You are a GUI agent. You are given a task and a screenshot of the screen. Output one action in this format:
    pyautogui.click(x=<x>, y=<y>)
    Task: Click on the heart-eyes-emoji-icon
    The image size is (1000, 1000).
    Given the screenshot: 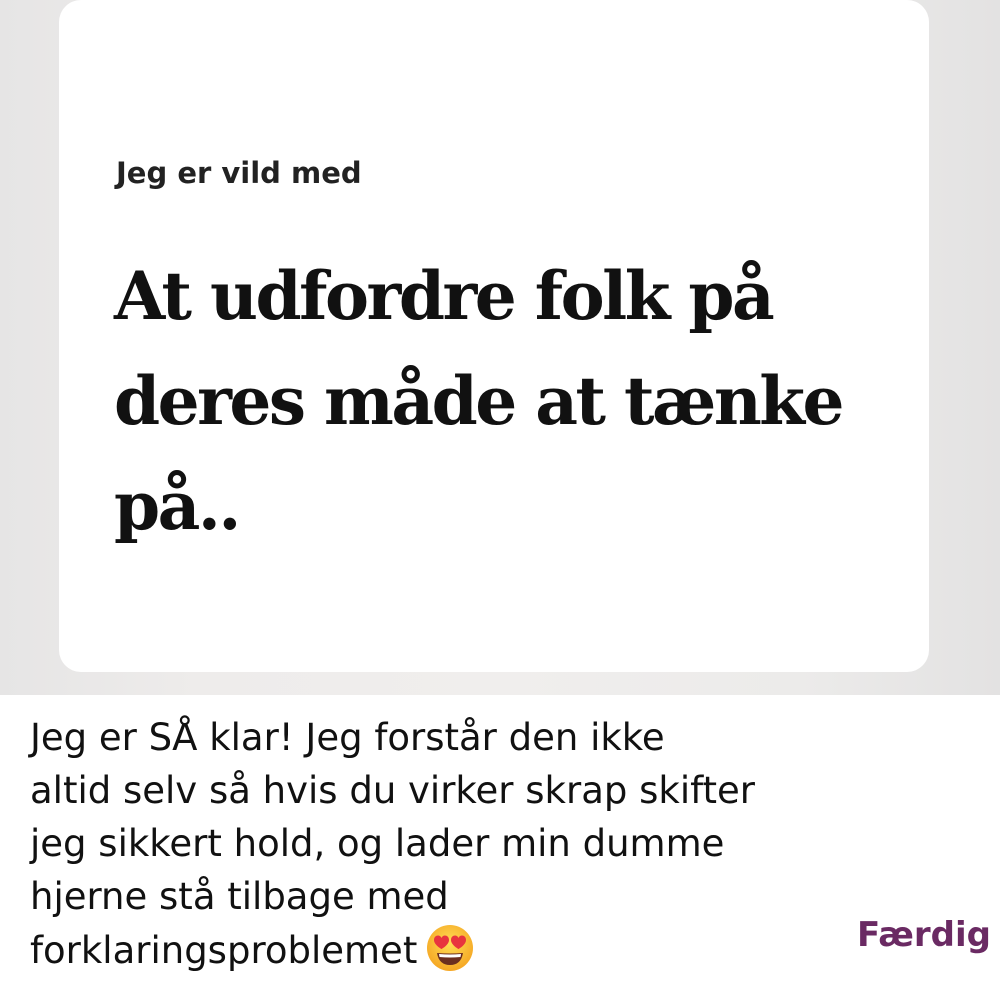 What is the action you would take?
    pyautogui.click(x=450, y=948)
    